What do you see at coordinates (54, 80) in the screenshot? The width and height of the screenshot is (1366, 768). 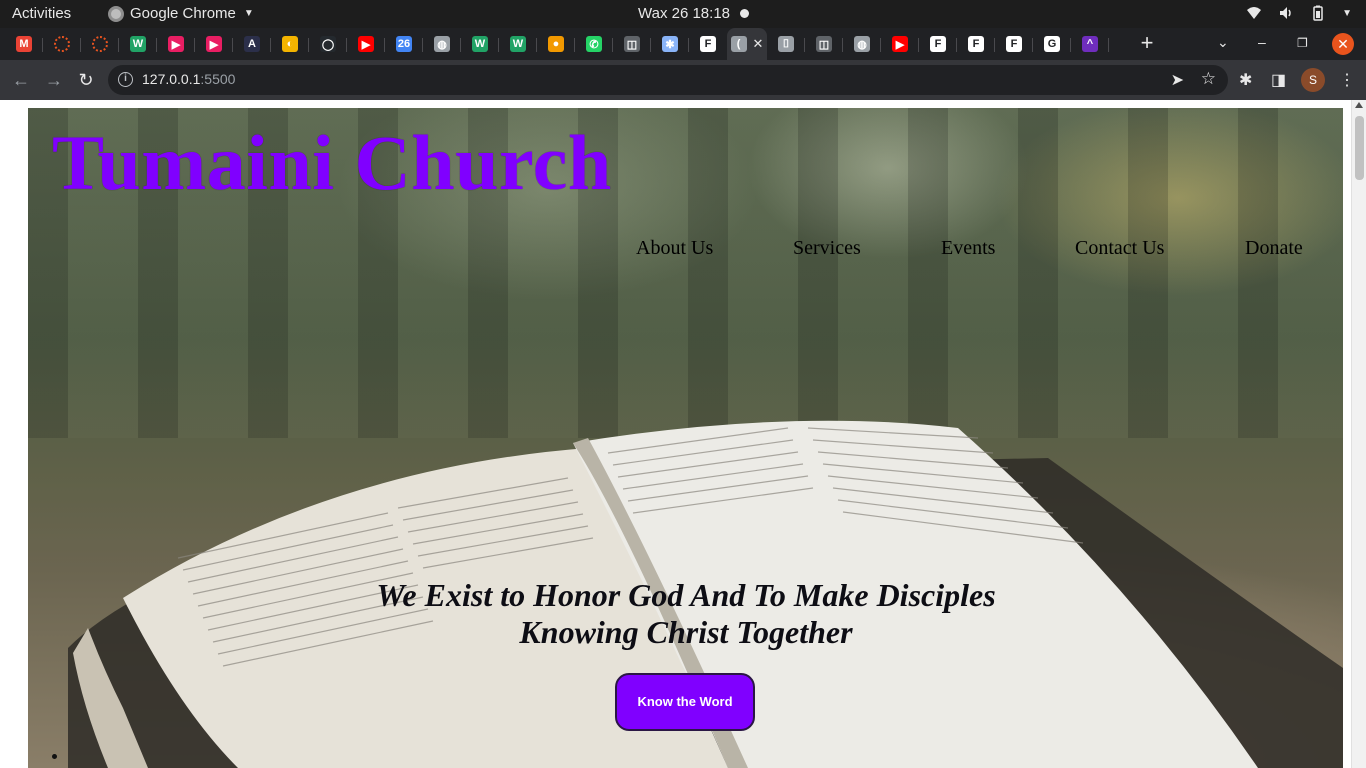 I see `forward-icon: →` at bounding box center [54, 80].